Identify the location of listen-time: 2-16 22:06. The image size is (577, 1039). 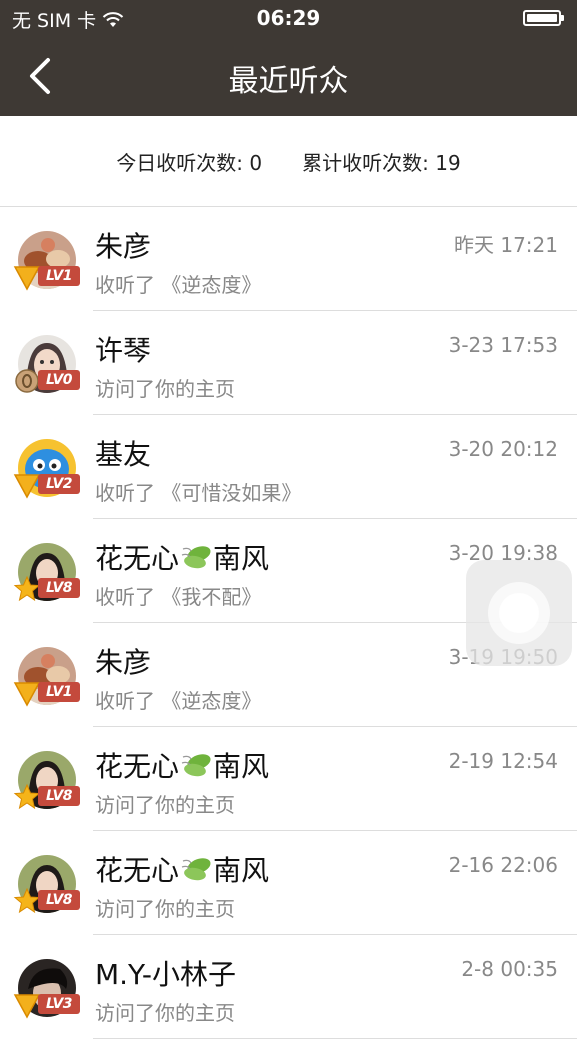
(503, 865).